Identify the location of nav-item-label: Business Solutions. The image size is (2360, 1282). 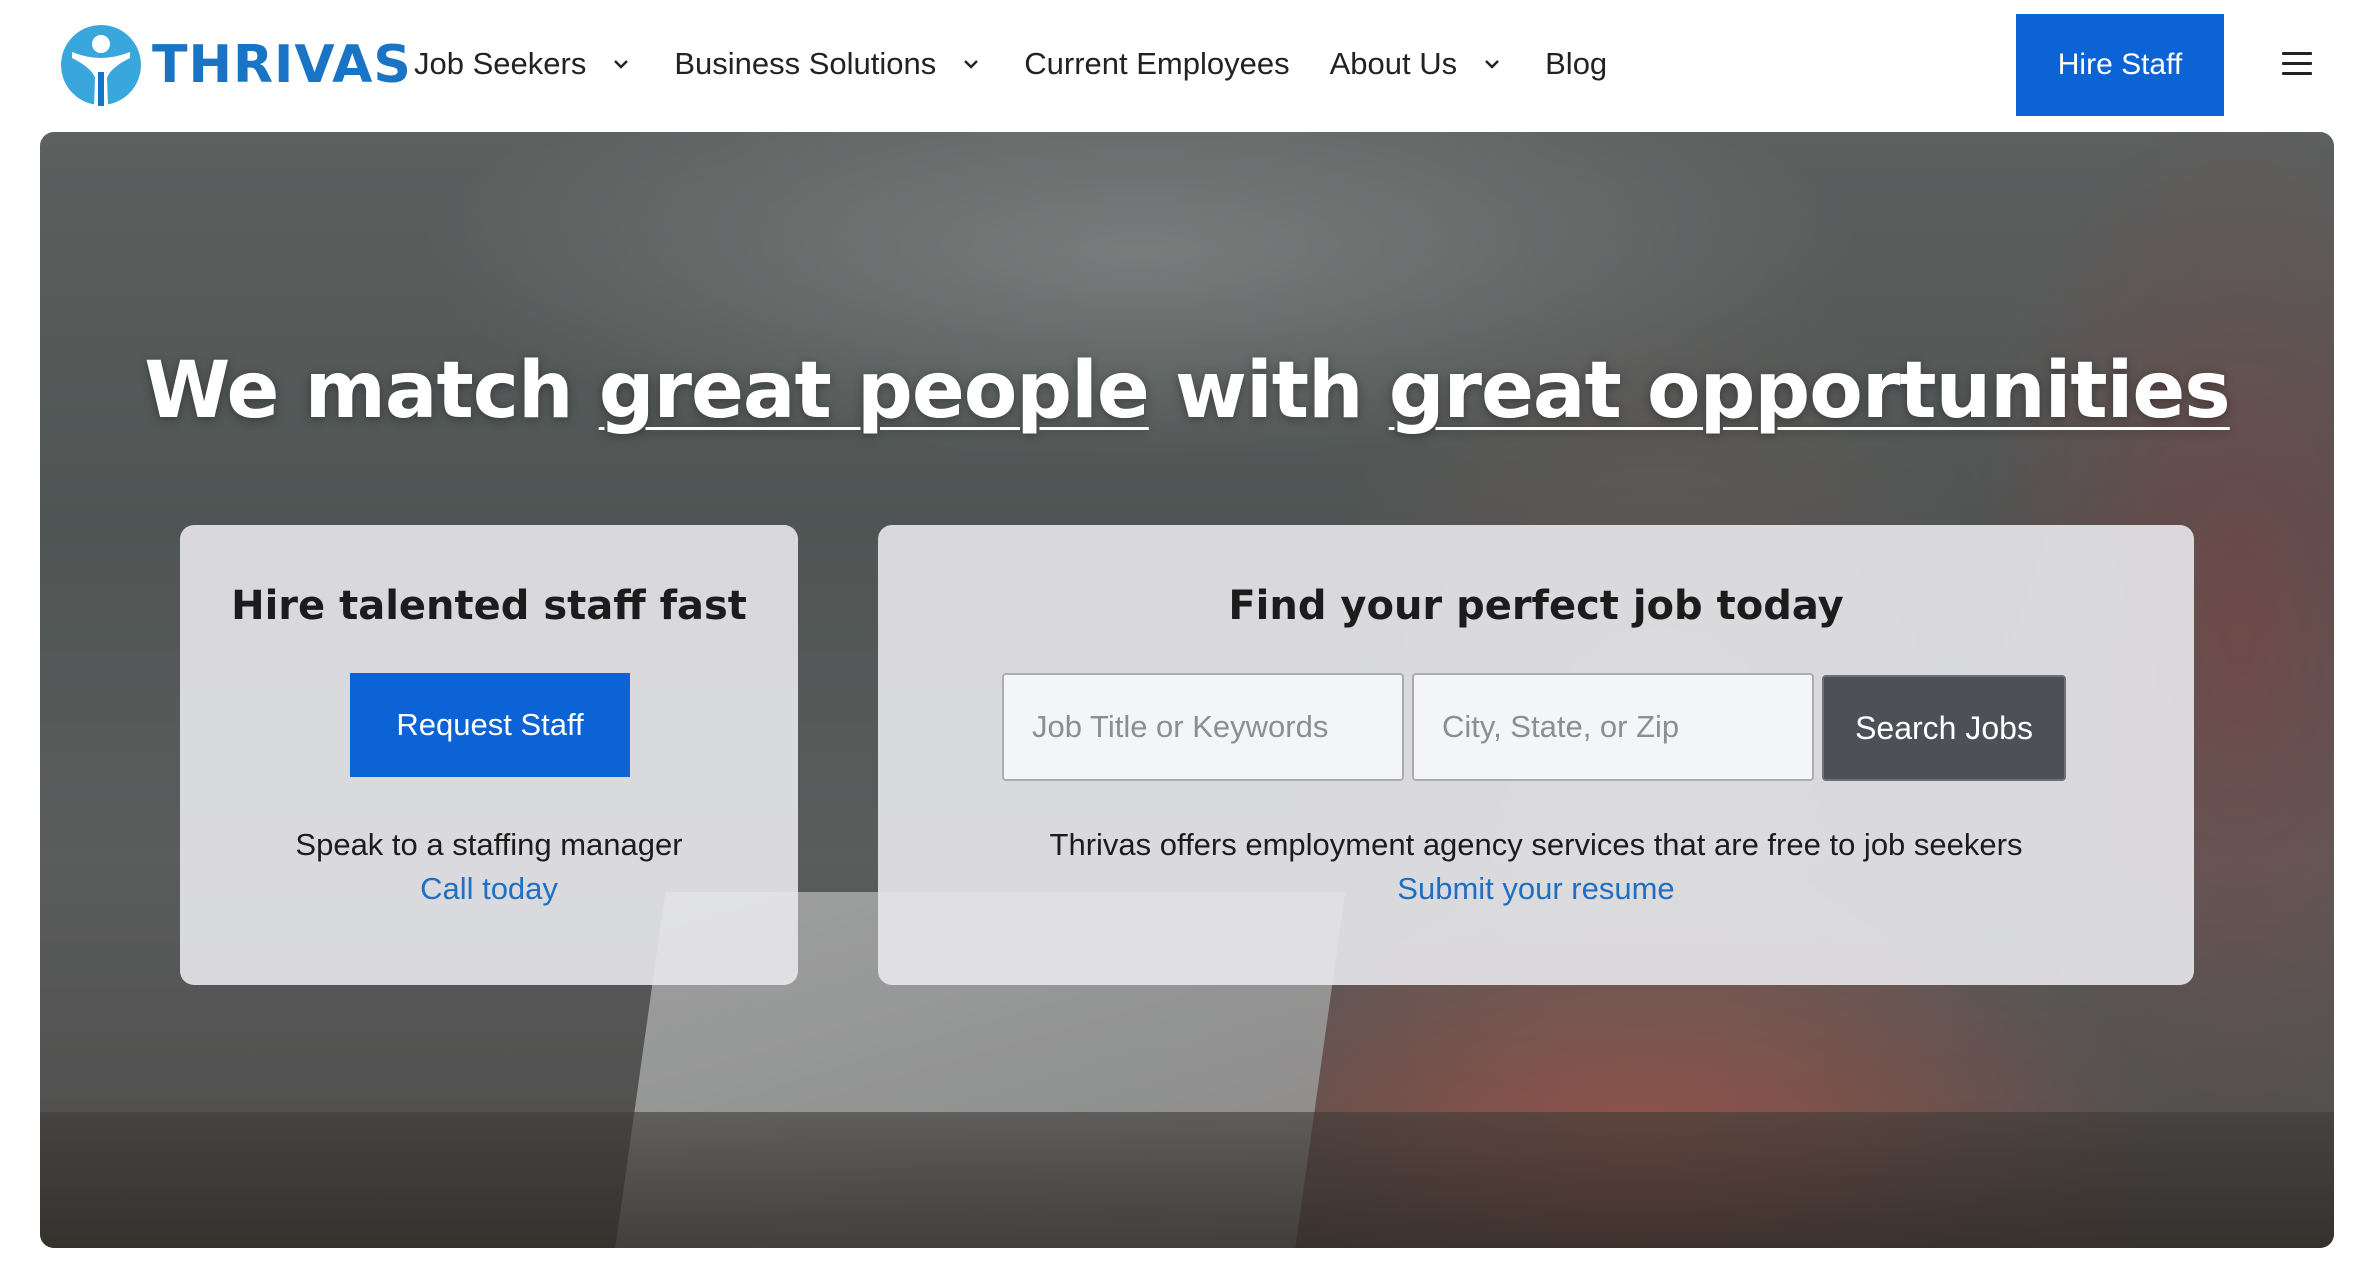
(805, 63).